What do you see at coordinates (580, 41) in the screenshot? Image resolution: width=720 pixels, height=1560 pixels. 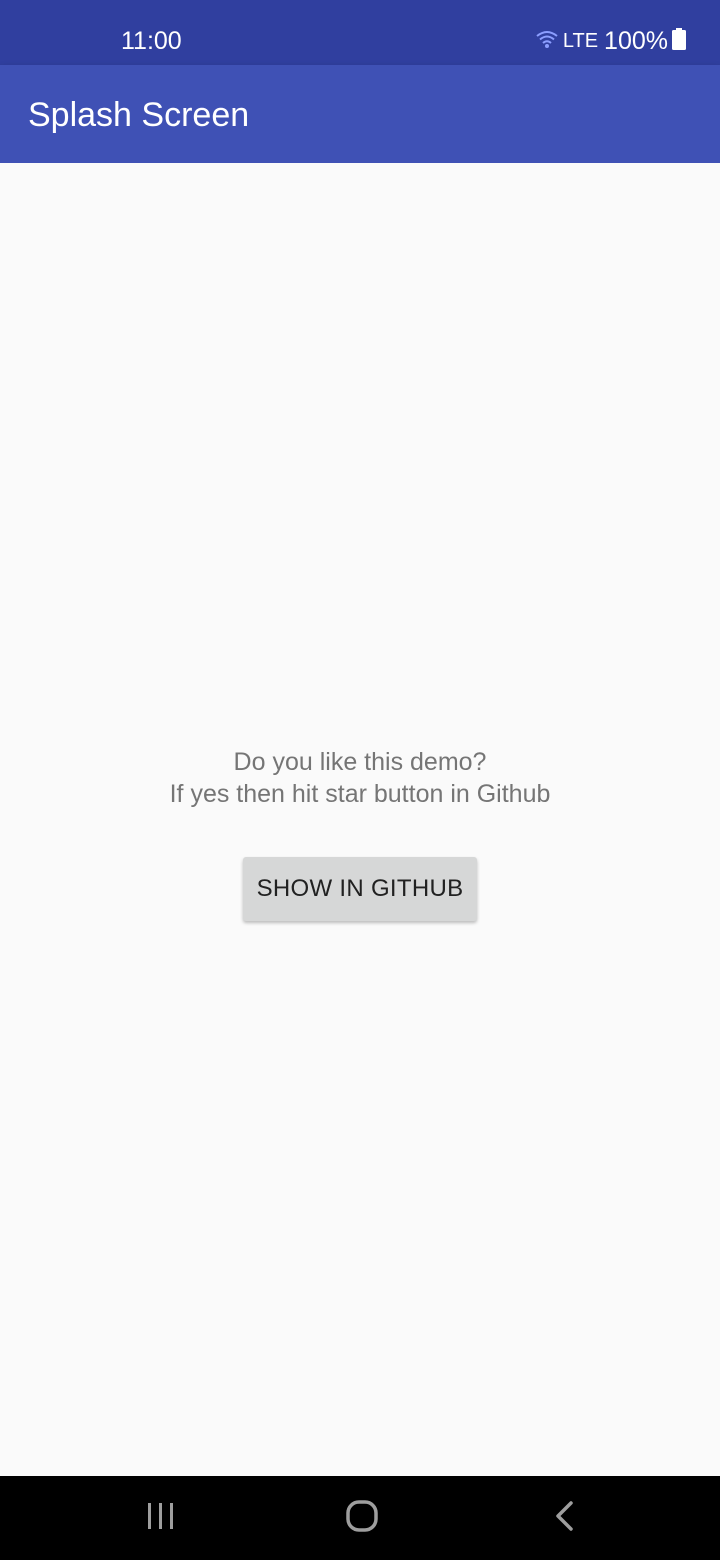 I see `network-type: LTE` at bounding box center [580, 41].